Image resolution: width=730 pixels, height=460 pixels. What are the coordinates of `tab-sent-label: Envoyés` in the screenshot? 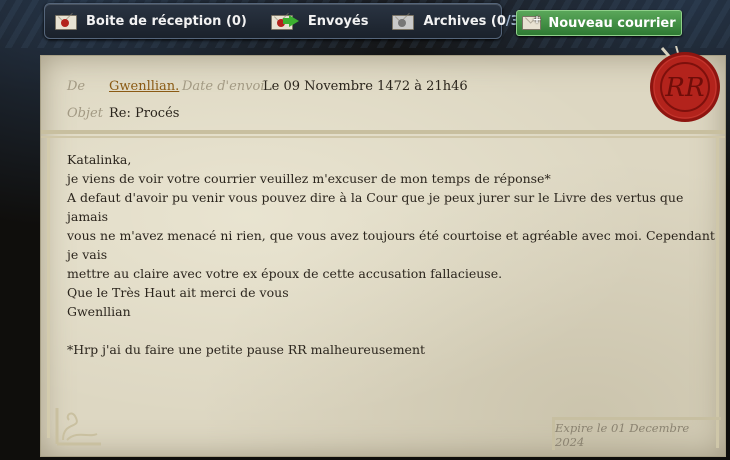 It's located at (338, 21).